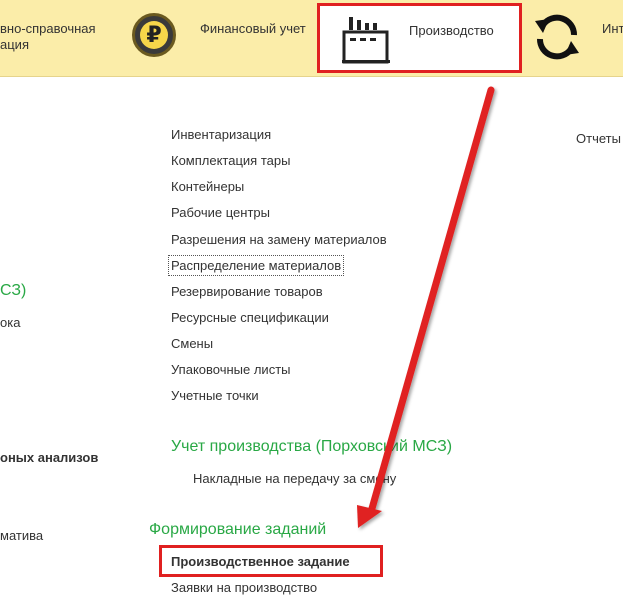 The height and width of the screenshot is (596, 623). What do you see at coordinates (451, 30) in the screenshot?
I see `section-production-label: Производство` at bounding box center [451, 30].